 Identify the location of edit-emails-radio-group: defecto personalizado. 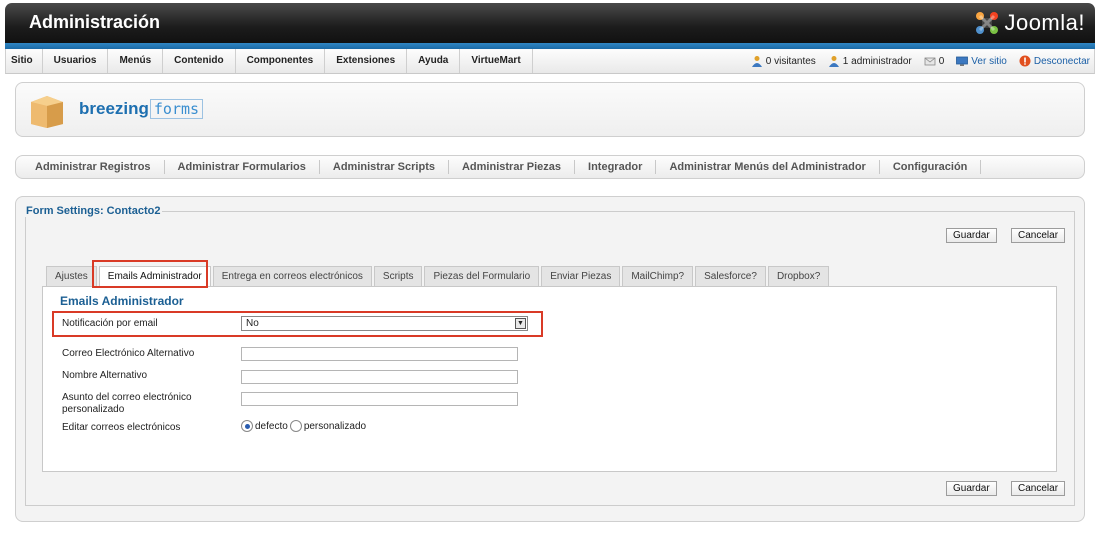
(303, 426).